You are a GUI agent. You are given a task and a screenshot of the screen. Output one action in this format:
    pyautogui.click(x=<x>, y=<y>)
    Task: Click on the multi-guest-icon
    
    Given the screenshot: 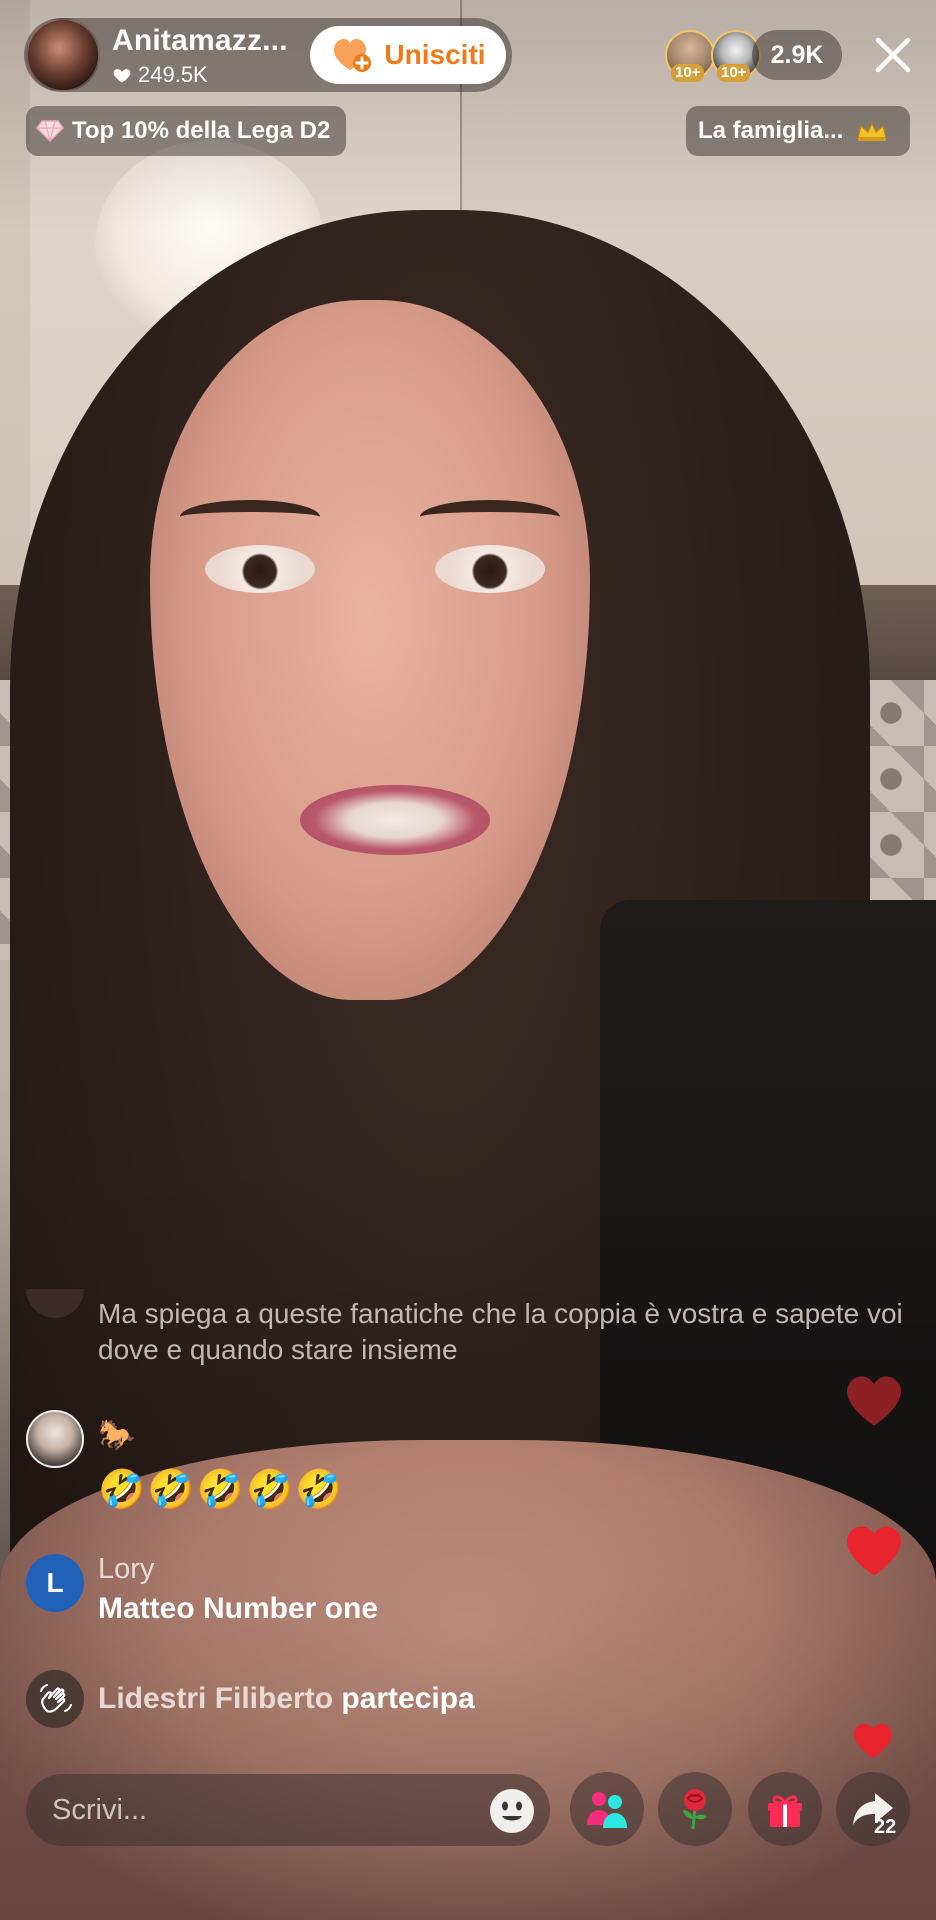 What is the action you would take?
    pyautogui.click(x=607, y=1810)
    